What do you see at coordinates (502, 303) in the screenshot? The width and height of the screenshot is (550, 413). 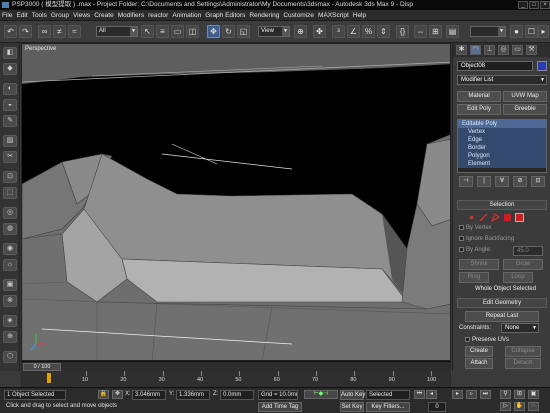 I see `edit-geometry-rollout-header: Edit Geometry` at bounding box center [502, 303].